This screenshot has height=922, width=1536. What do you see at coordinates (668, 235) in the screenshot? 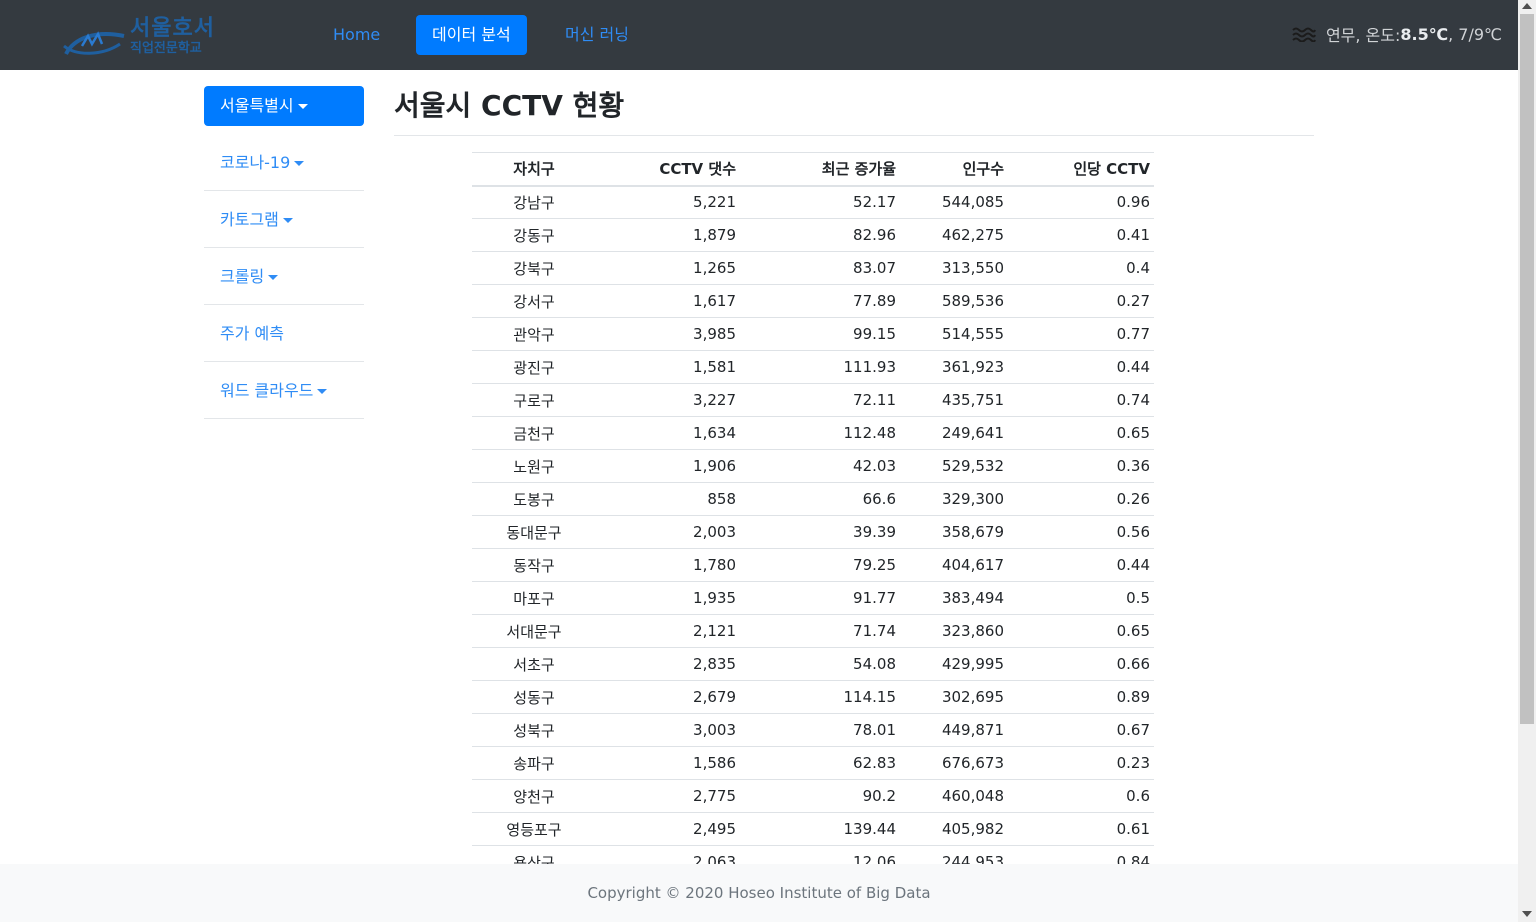
I see `cell-cctv-count: 1,879` at bounding box center [668, 235].